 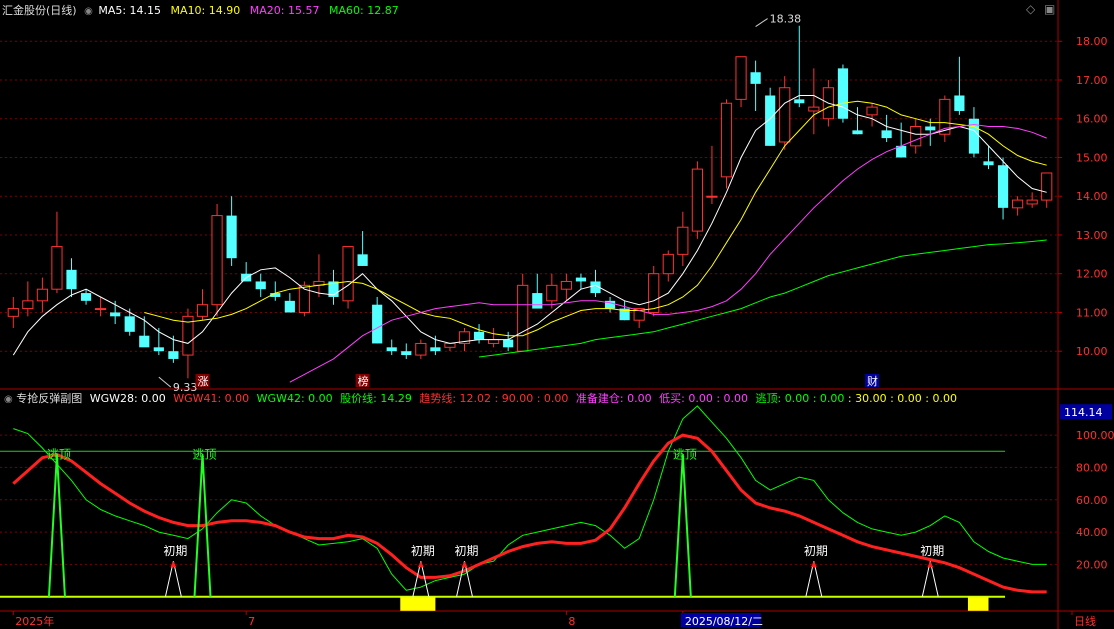 What do you see at coordinates (1030, 9) in the screenshot?
I see `layout-toggle-icon: ◇` at bounding box center [1030, 9].